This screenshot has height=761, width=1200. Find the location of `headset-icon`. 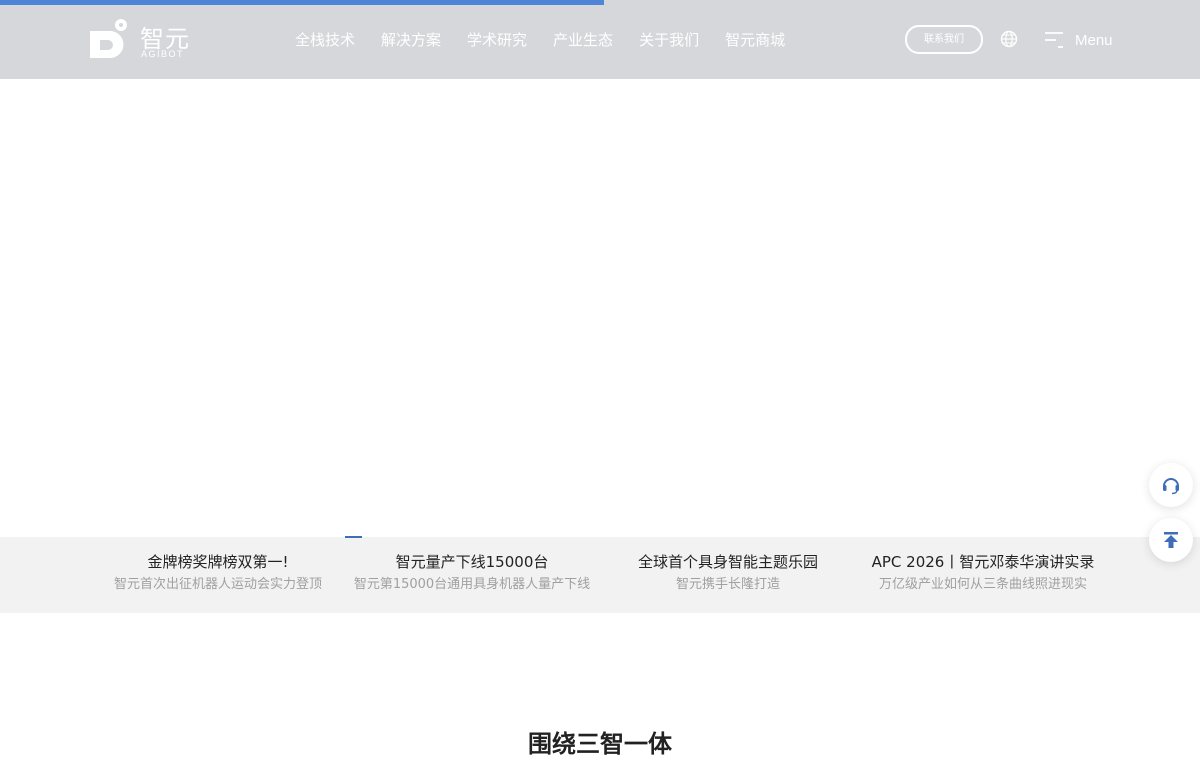

headset-icon is located at coordinates (1171, 486).